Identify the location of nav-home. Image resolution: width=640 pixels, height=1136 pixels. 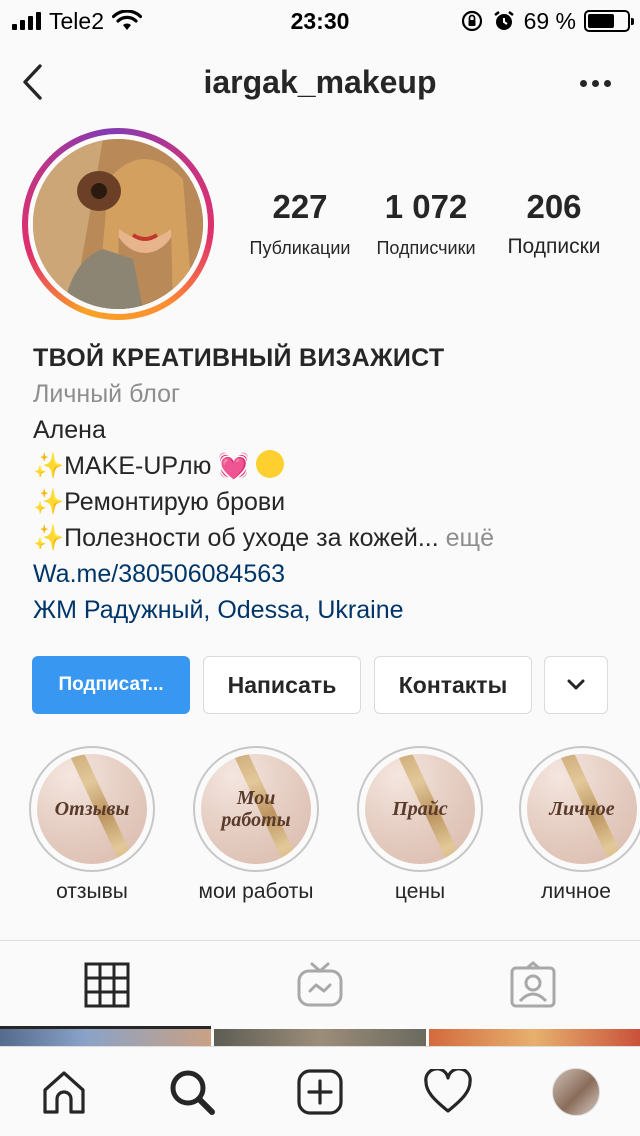
(64, 1091).